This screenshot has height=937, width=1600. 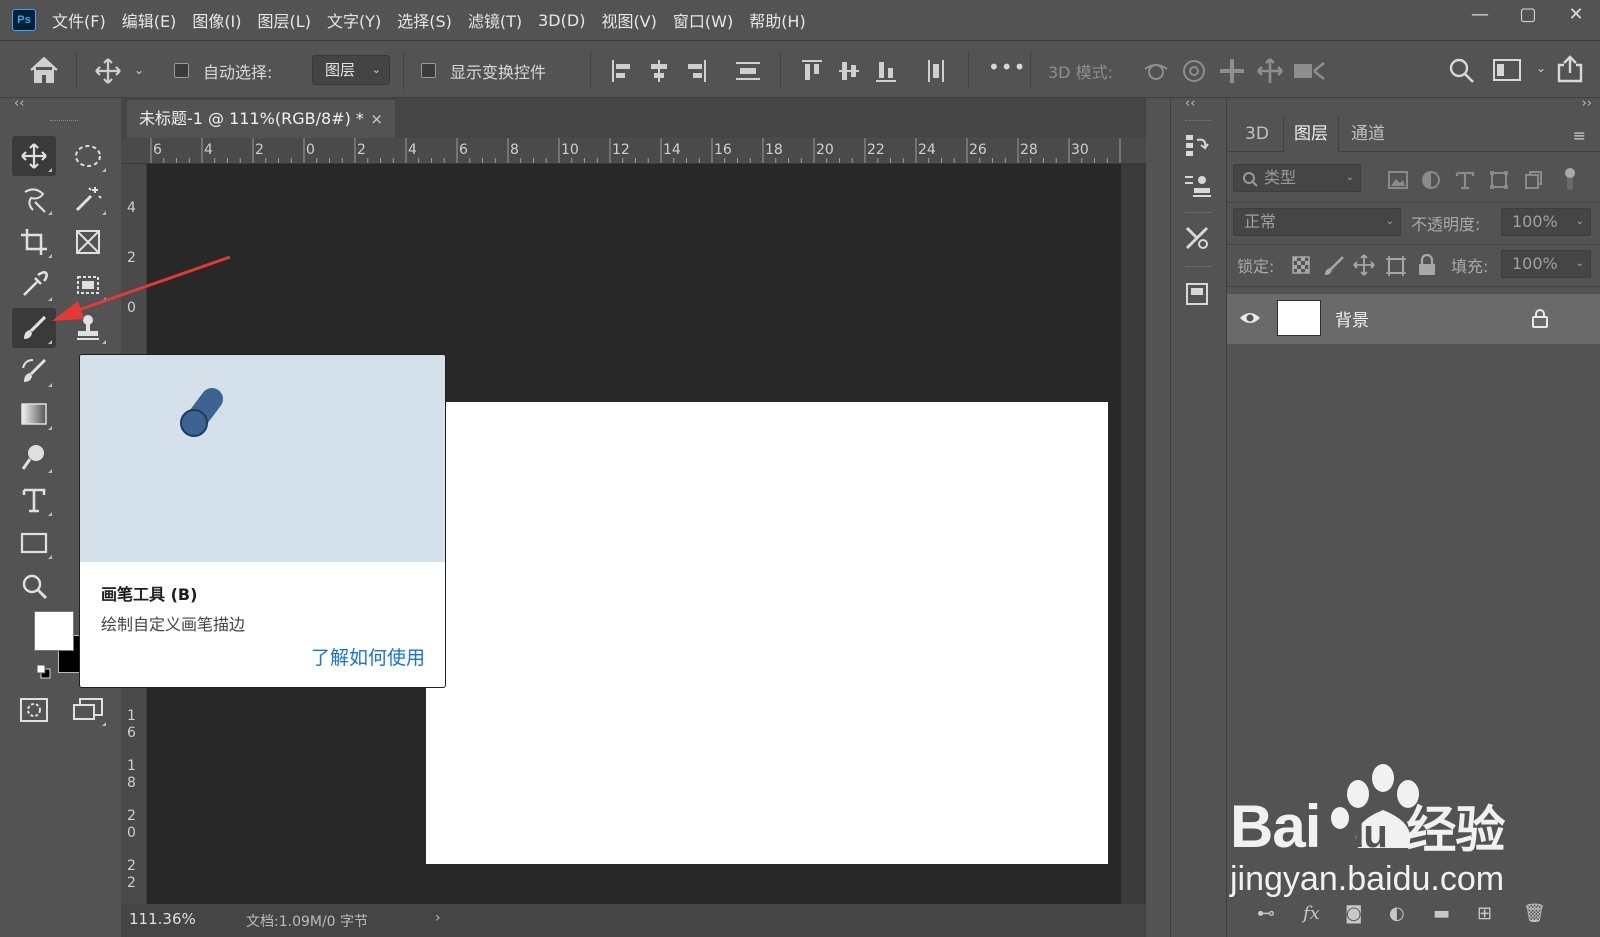 What do you see at coordinates (1257, 134) in the screenshot?
I see `tab-3d: 3D` at bounding box center [1257, 134].